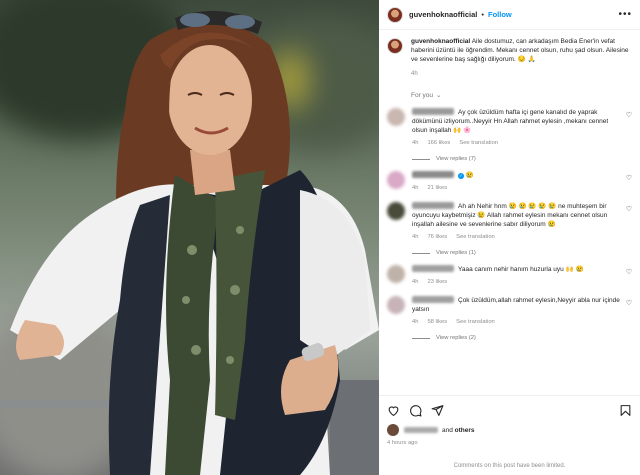 The image size is (640, 475). Describe the element at coordinates (437, 322) in the screenshot. I see `comment-likes: 58 likes` at that location.